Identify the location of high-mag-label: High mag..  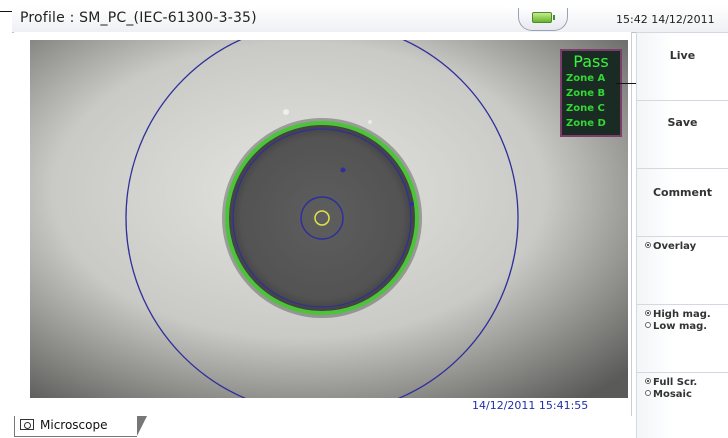
(682, 314).